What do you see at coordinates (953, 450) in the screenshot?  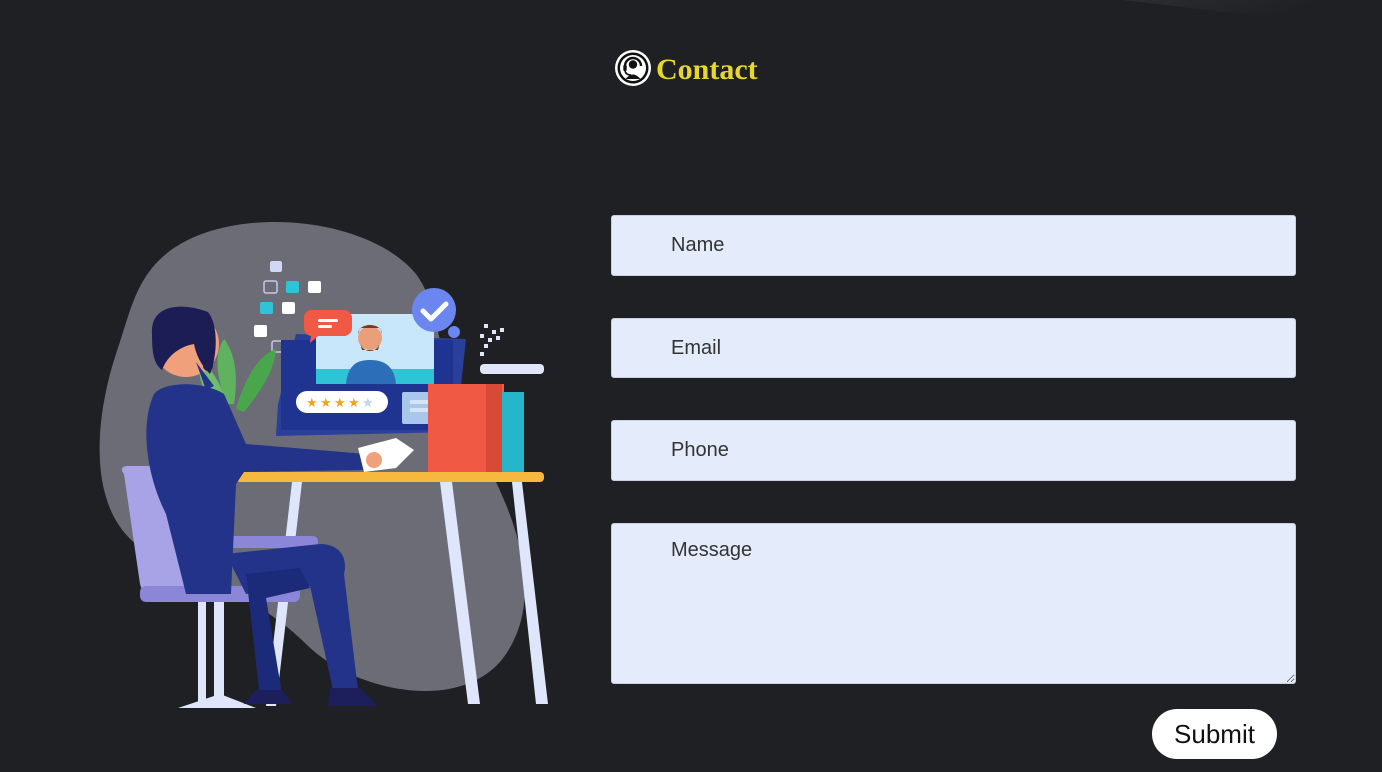 I see `phone-input` at bounding box center [953, 450].